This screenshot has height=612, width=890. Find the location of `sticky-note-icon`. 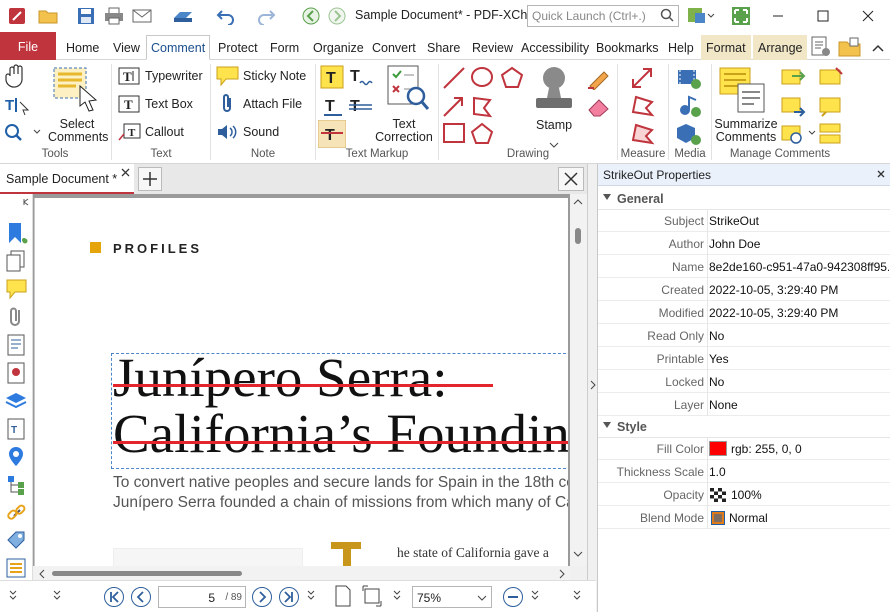

sticky-note-icon is located at coordinates (228, 77).